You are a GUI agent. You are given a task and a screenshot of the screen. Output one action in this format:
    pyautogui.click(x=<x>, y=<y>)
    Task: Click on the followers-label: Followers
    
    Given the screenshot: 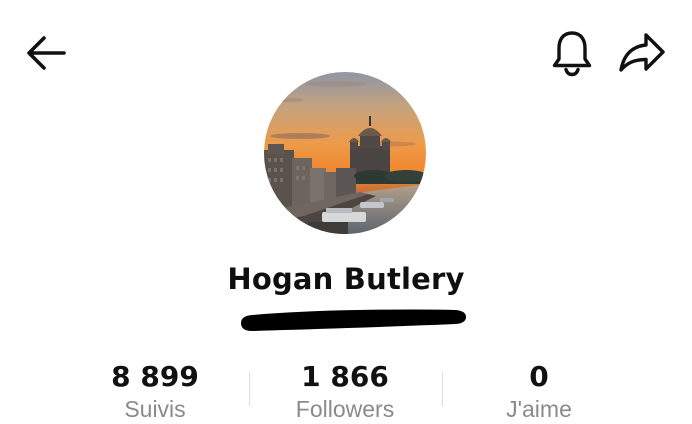 What is the action you would take?
    pyautogui.click(x=345, y=409)
    